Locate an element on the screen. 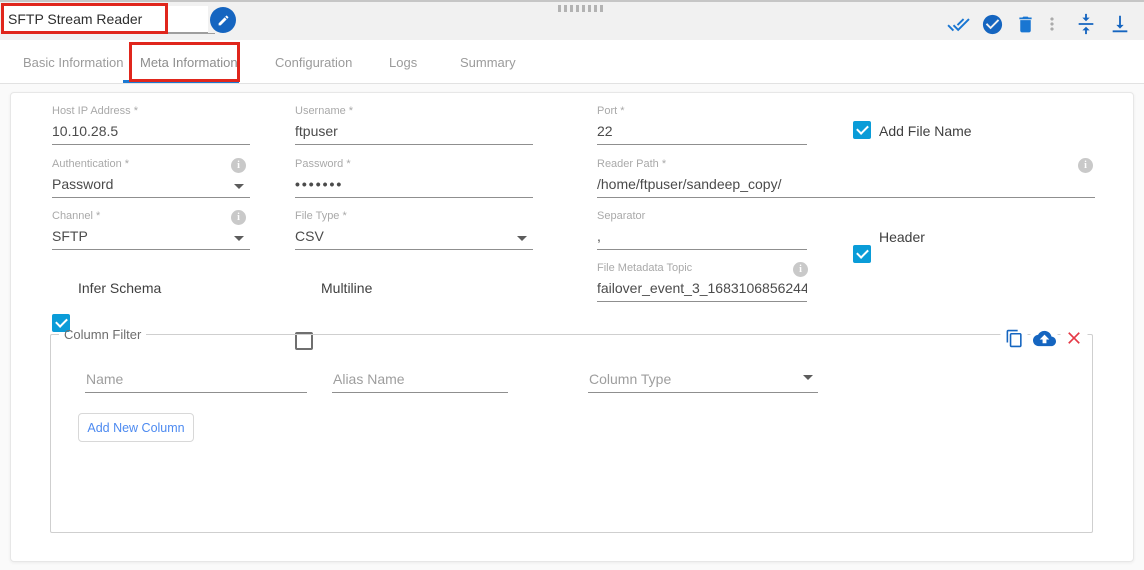 The width and height of the screenshot is (1144, 570). password-field: Password * ••••••• is located at coordinates (414, 177).